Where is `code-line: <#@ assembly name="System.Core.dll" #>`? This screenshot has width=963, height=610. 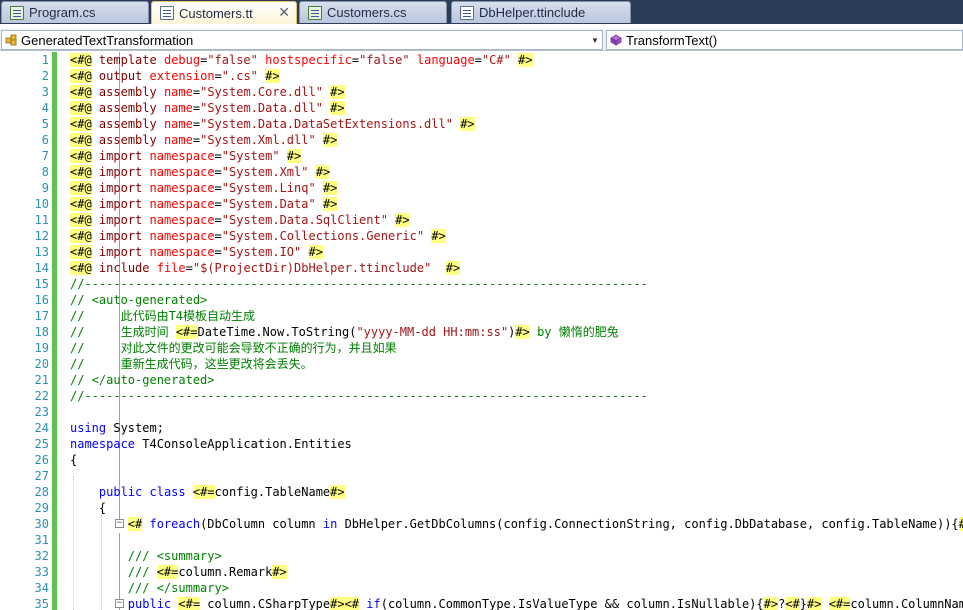
code-line: <#@ assembly name="System.Core.dll" #> is located at coordinates (207, 92).